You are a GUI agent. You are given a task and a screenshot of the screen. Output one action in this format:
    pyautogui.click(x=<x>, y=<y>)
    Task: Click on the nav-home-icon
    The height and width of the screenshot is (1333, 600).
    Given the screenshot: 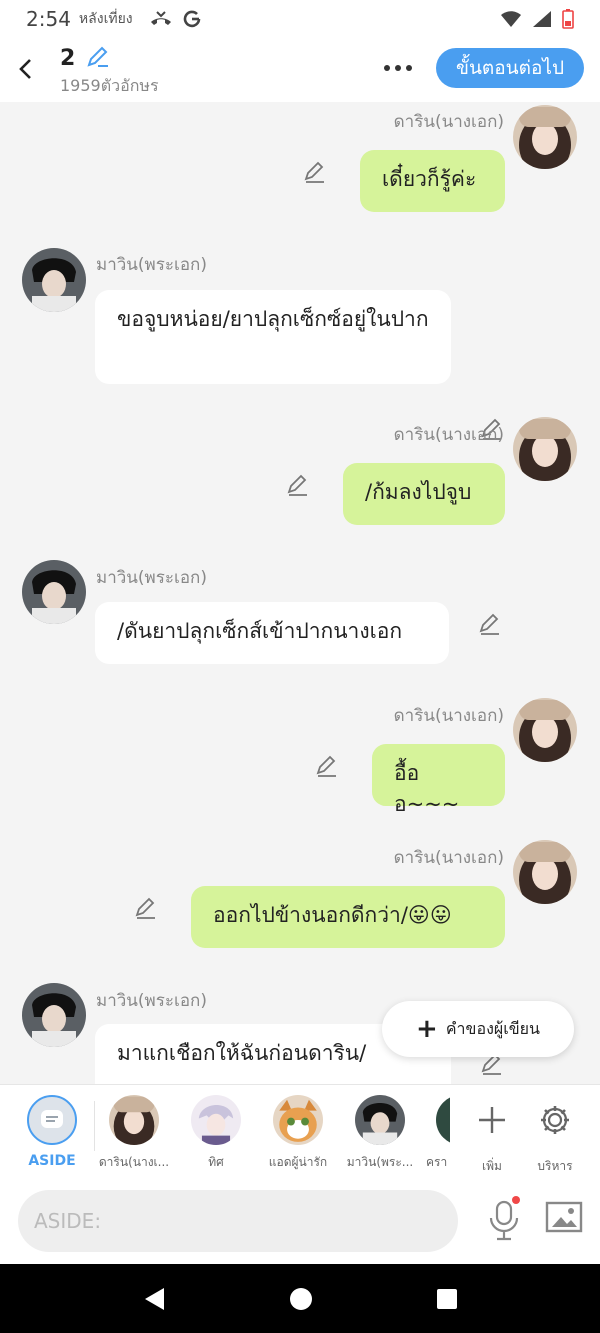 What is the action you would take?
    pyautogui.click(x=301, y=1299)
    